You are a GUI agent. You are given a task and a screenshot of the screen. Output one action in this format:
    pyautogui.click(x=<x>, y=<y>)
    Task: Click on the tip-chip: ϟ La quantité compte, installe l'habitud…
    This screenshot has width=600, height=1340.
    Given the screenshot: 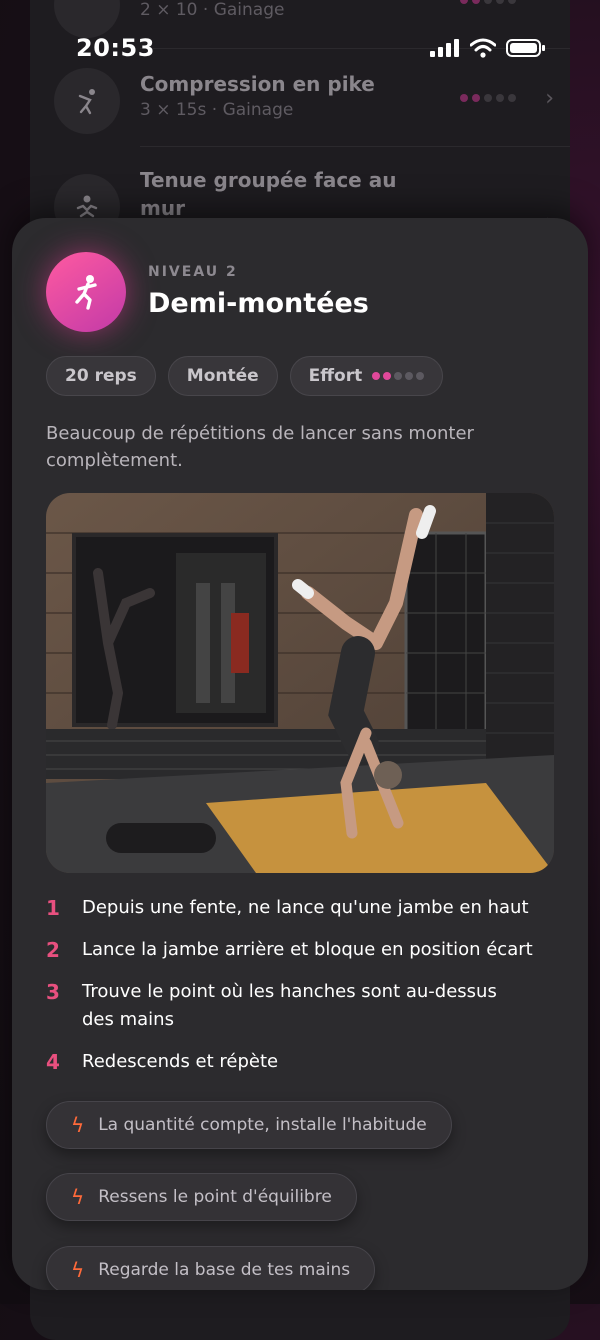 What is the action you would take?
    pyautogui.click(x=249, y=1125)
    